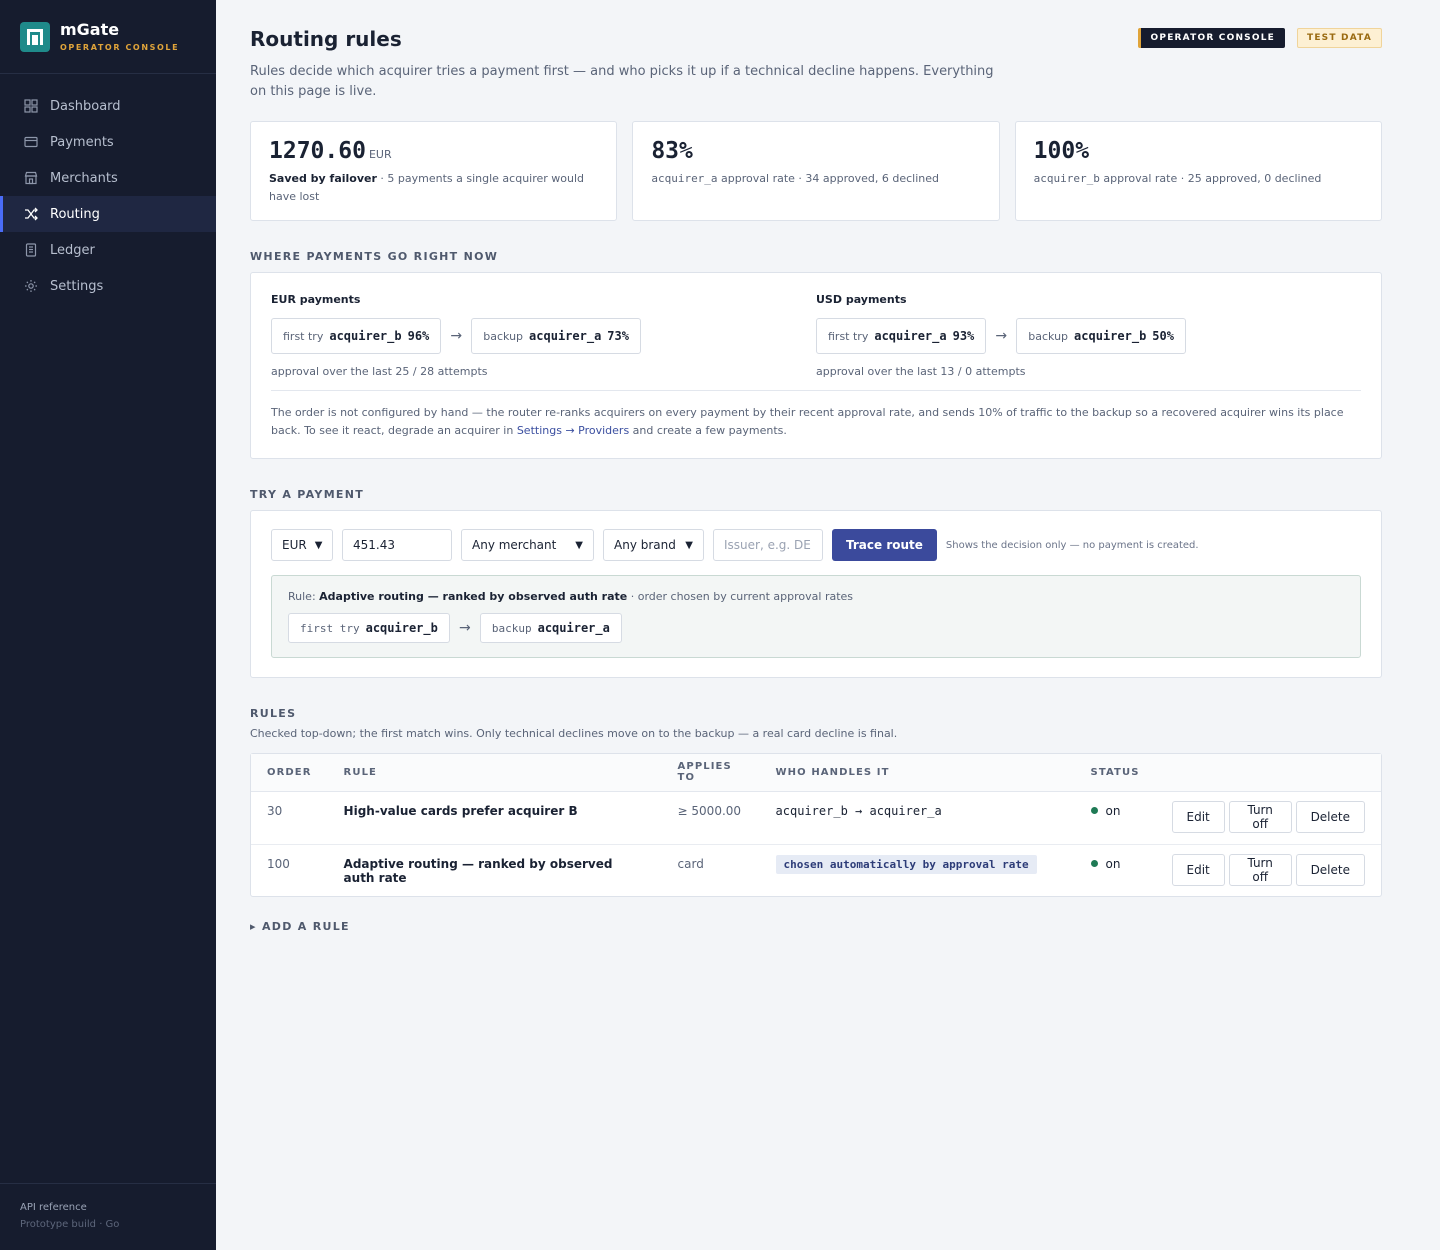 The height and width of the screenshot is (1250, 1440). I want to click on first-try-chip: first try acquirer_b 96%, so click(356, 336).